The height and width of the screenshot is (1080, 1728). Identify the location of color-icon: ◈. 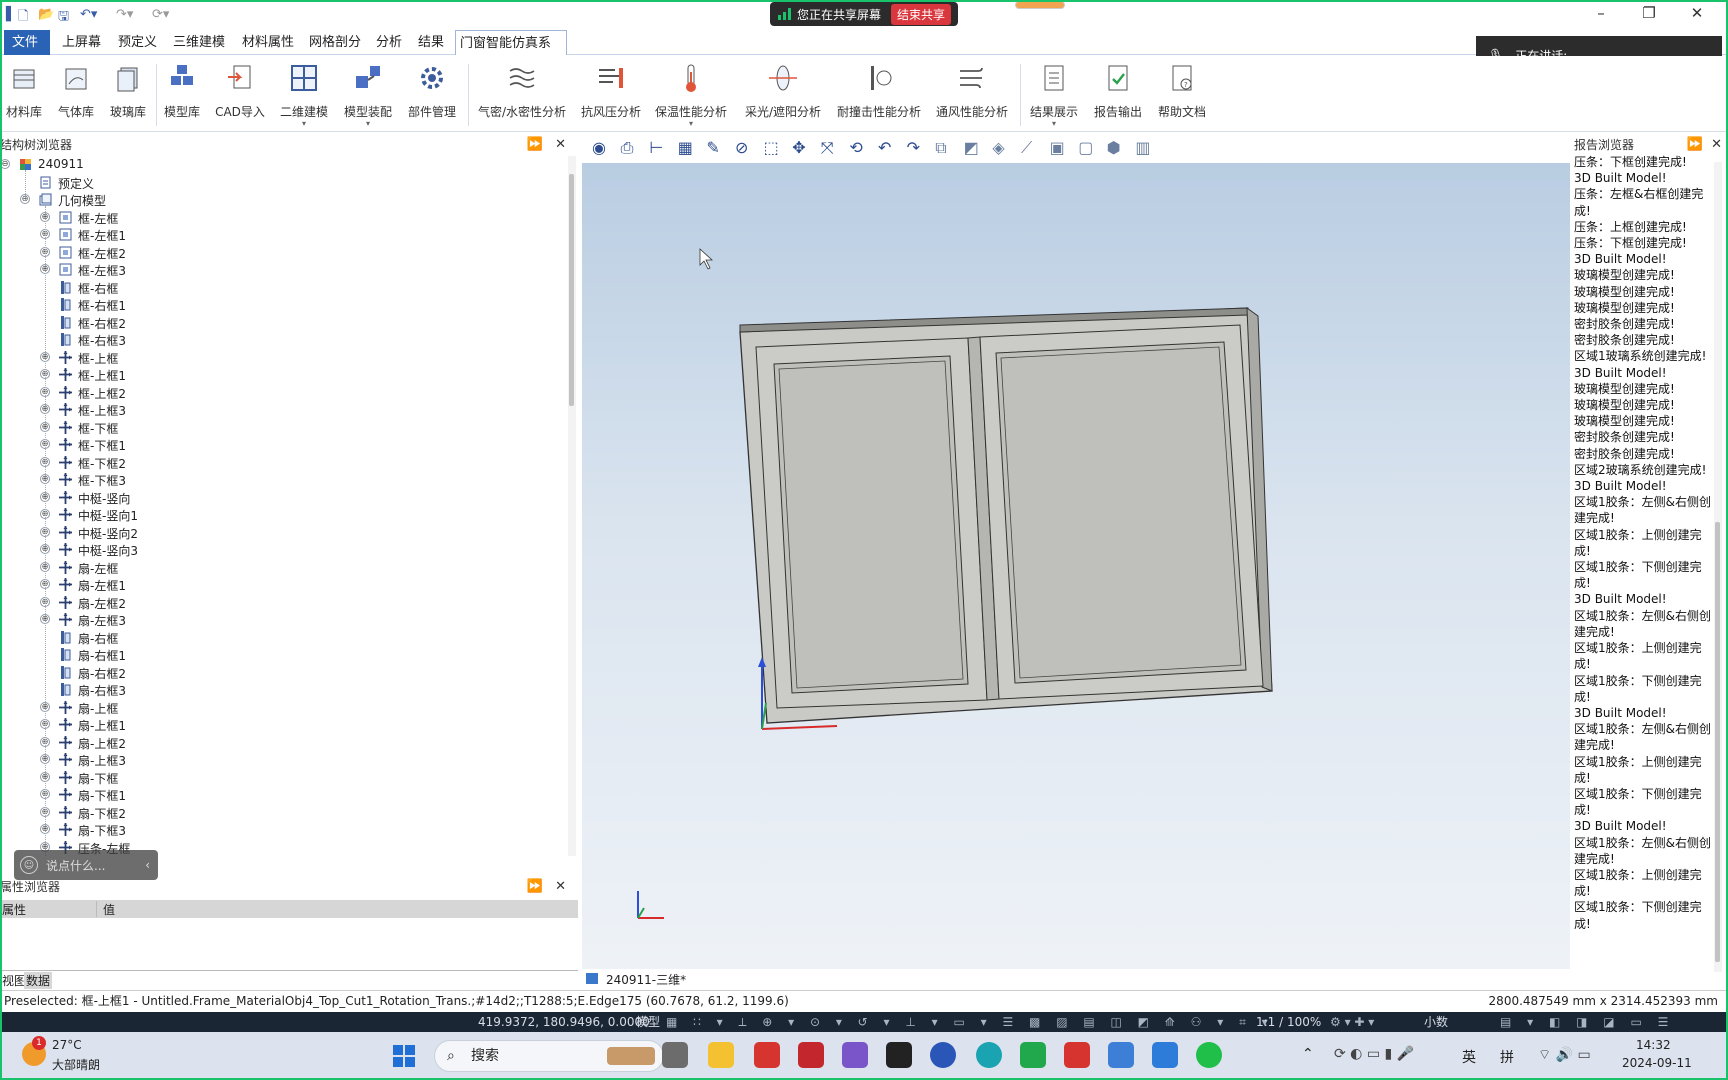
(1003, 148).